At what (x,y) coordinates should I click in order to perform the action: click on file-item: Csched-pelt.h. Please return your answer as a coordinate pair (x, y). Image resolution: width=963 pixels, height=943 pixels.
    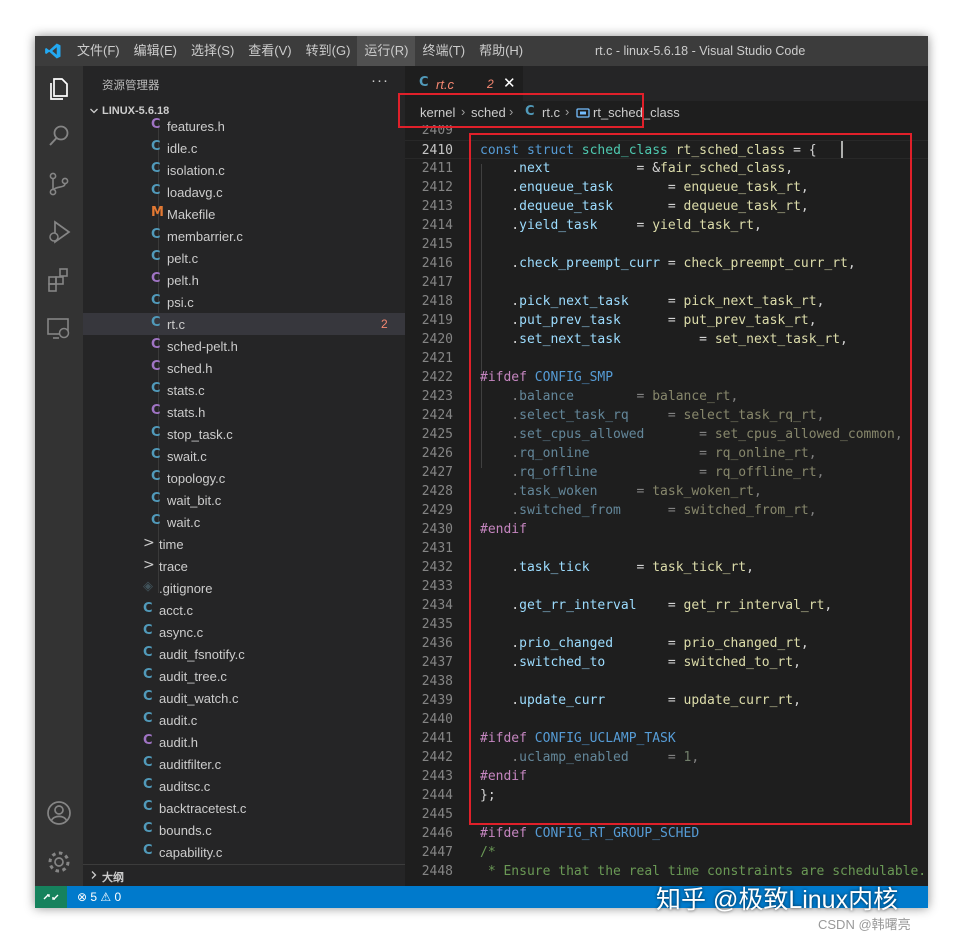
    Looking at the image, I should click on (244, 346).